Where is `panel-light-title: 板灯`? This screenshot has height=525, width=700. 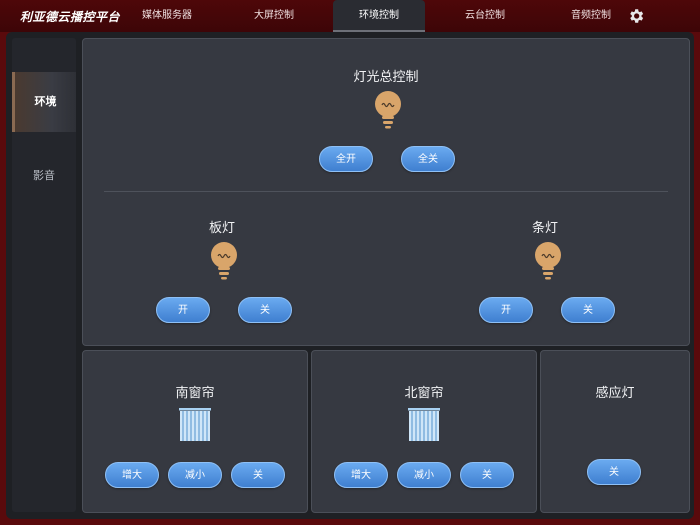 panel-light-title: 板灯 is located at coordinates (221, 228).